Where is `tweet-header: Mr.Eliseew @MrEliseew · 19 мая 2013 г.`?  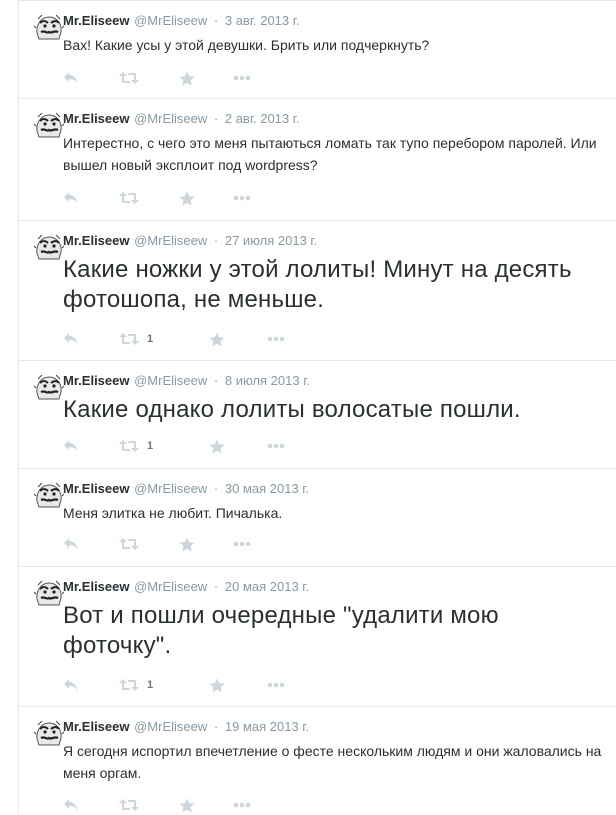 tweet-header: Mr.Eliseew @MrEliseew · 19 мая 2013 г. is located at coordinates (186, 727).